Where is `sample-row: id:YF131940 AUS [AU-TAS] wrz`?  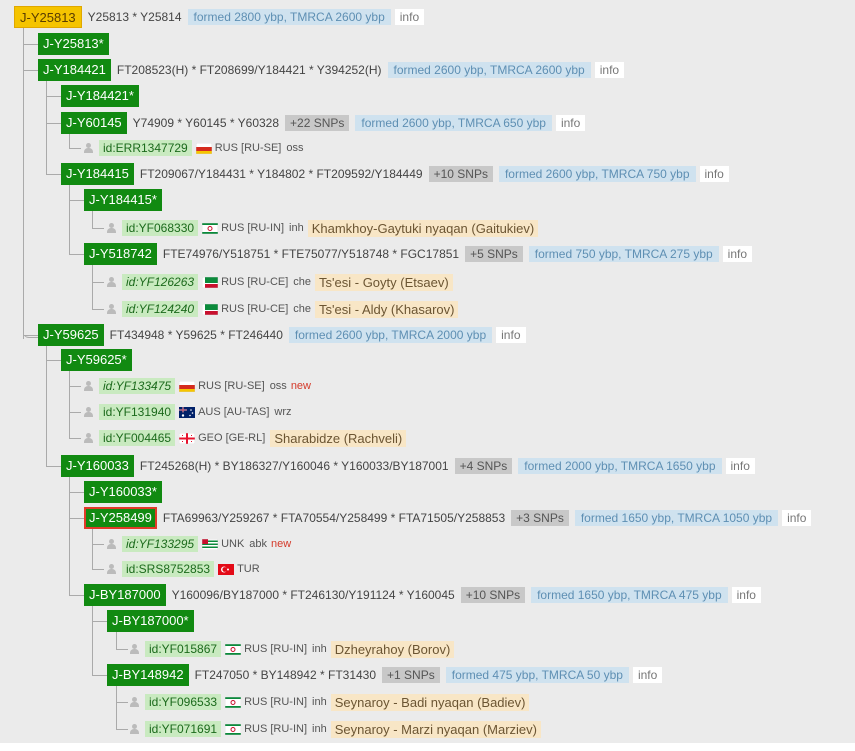 sample-row: id:YF131940 AUS [AU-TAS] wrz is located at coordinates (189, 412).